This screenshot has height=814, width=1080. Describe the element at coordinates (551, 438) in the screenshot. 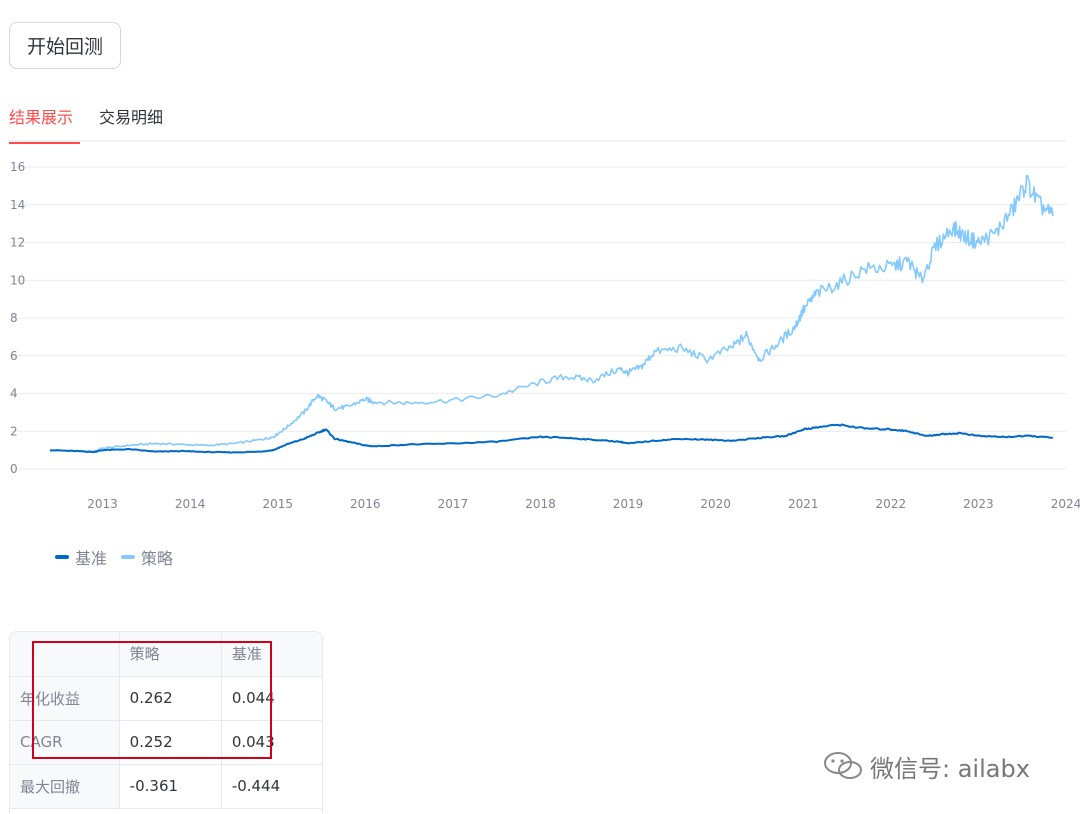

I see `series-line-benchmark` at that location.